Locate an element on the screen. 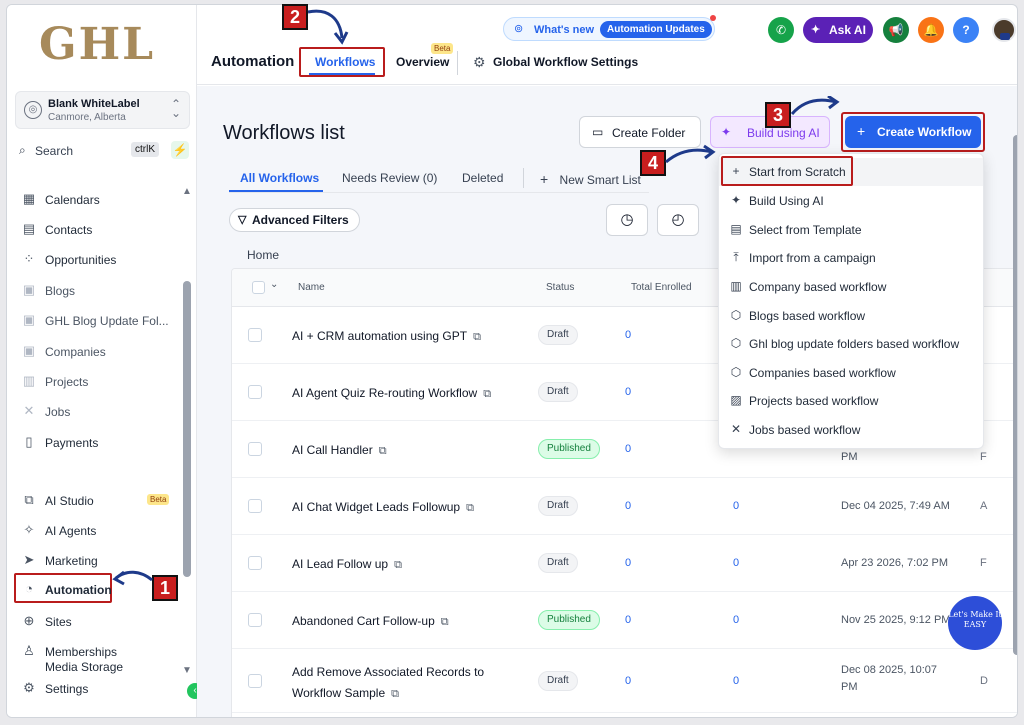  bell-icon: 🔔 is located at coordinates (931, 30).